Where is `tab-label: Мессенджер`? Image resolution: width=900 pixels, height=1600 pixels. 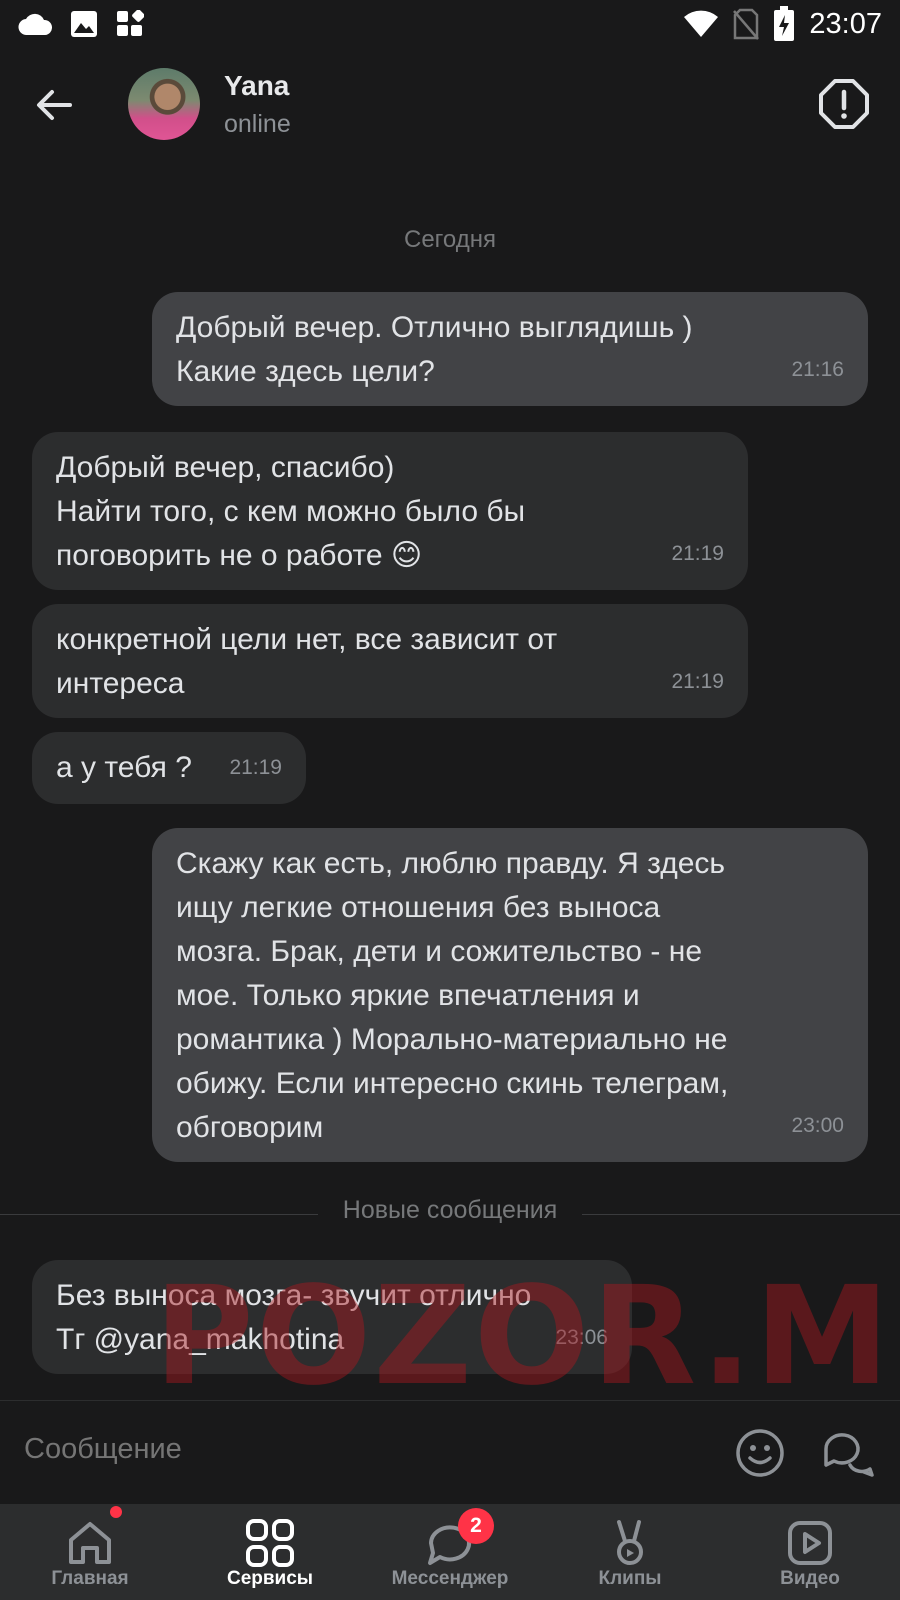 tab-label: Мессенджер is located at coordinates (450, 1578).